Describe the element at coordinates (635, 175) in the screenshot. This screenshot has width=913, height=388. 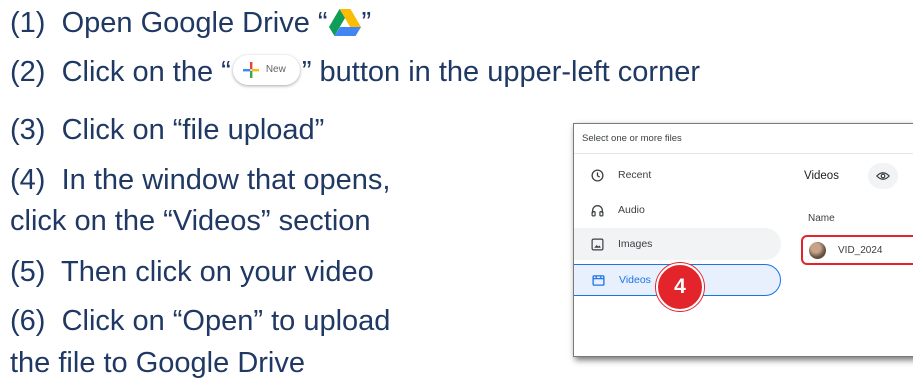
I see `nav-item-label: Recent` at that location.